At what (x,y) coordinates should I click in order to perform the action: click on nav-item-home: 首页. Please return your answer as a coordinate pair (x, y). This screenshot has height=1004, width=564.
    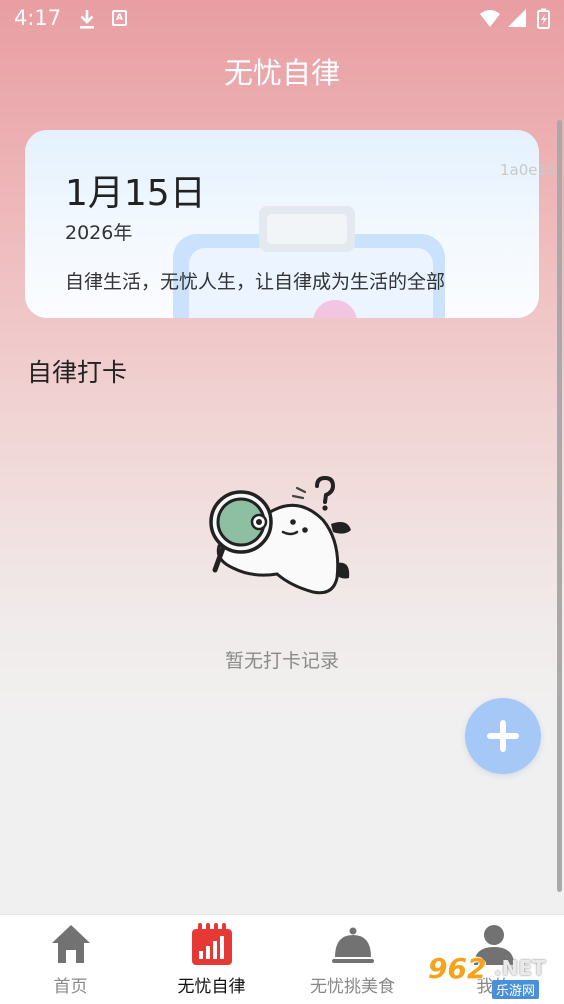
    Looking at the image, I should click on (70, 959).